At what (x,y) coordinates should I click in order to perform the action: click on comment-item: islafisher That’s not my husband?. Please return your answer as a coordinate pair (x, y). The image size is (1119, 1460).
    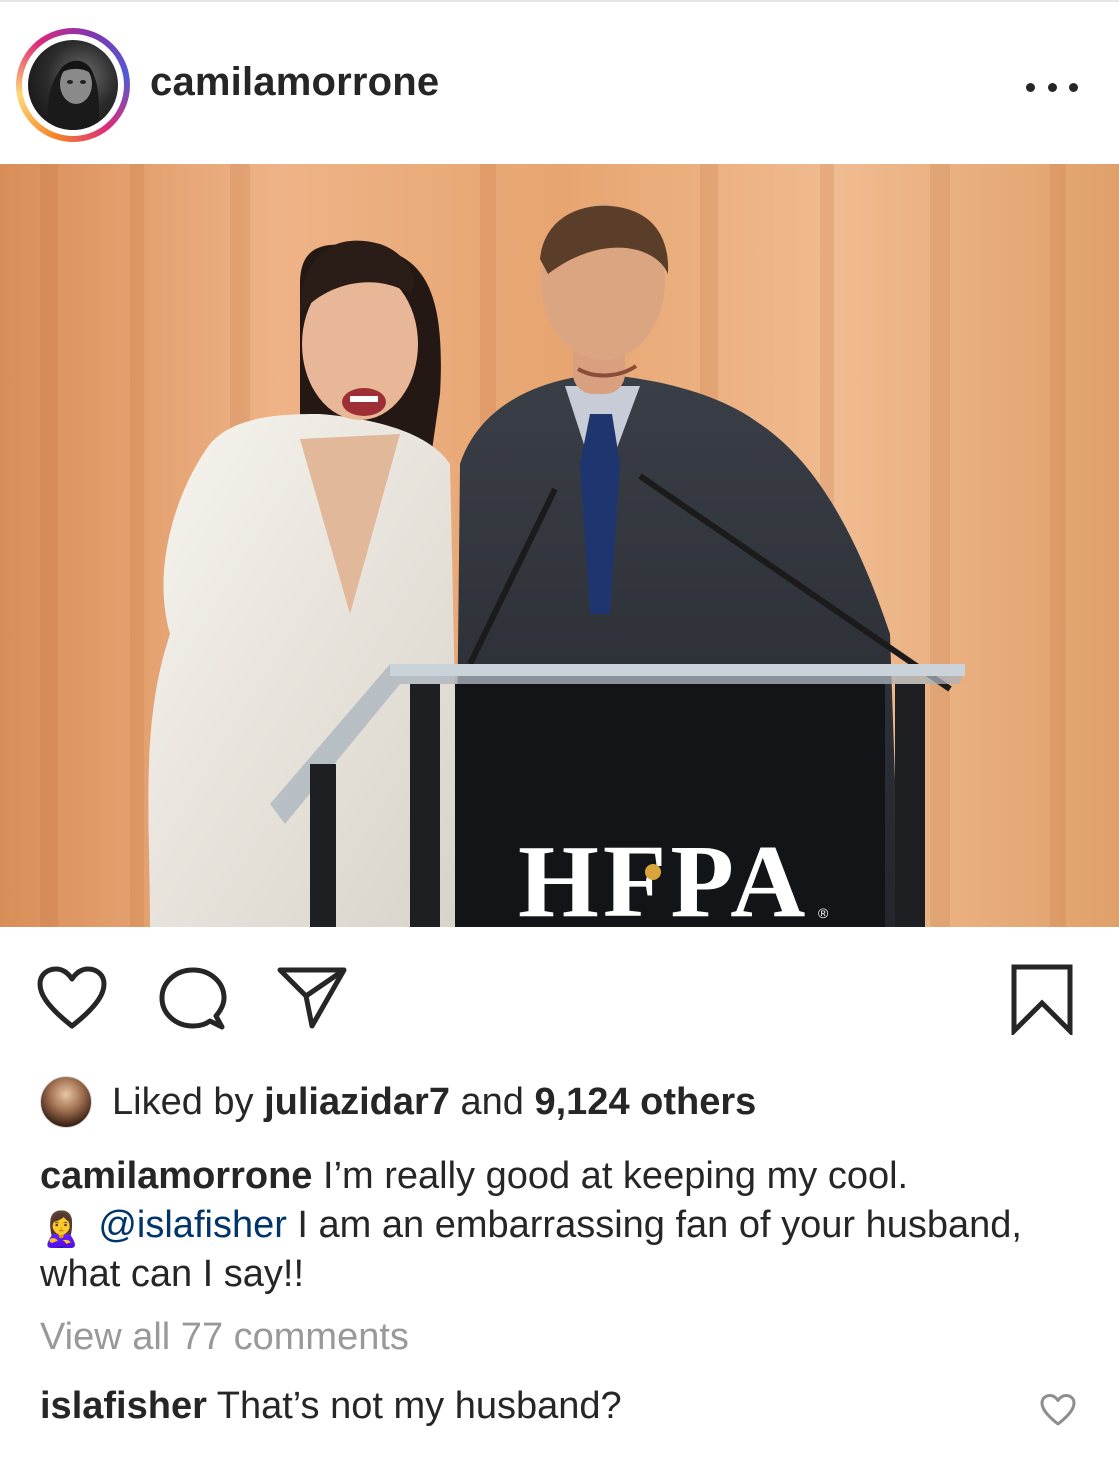
    Looking at the image, I should click on (331, 1406).